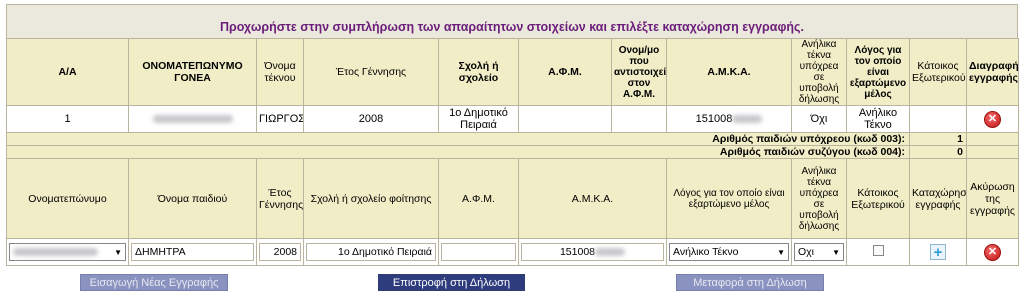  I want to click on full-name-select: ▼, so click(67, 252).